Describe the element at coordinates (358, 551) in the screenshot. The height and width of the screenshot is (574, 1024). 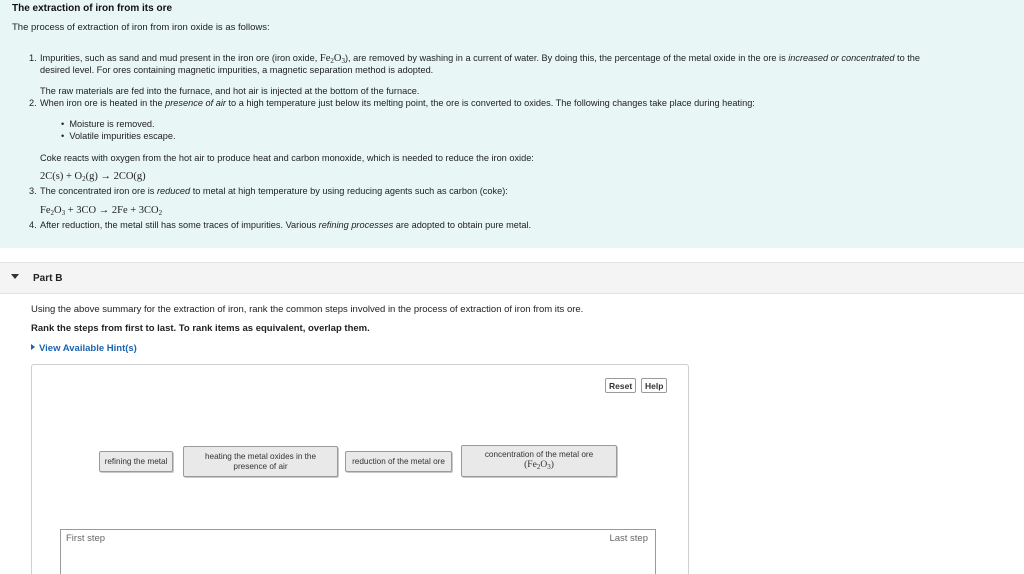
I see `ranking-drop-zone: First step Last step` at that location.